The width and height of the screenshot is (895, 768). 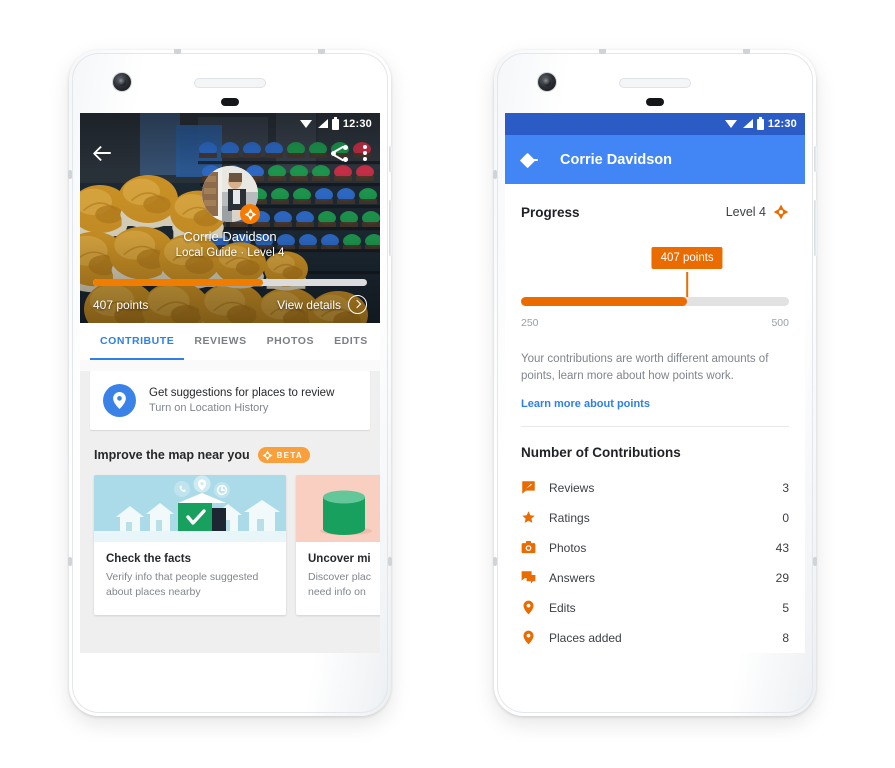 What do you see at coordinates (119, 400) in the screenshot?
I see `location-pin-icon` at bounding box center [119, 400].